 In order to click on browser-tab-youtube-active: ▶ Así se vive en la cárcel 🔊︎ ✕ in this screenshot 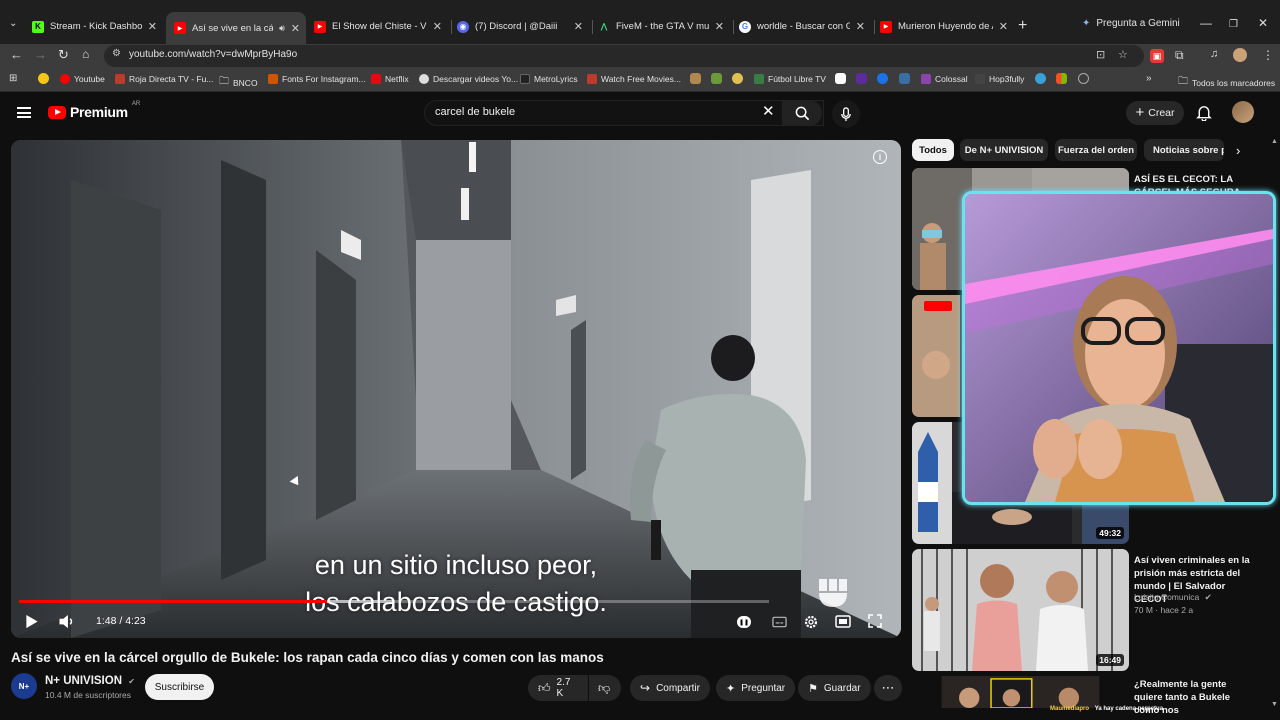, I will do `click(236, 28)`.